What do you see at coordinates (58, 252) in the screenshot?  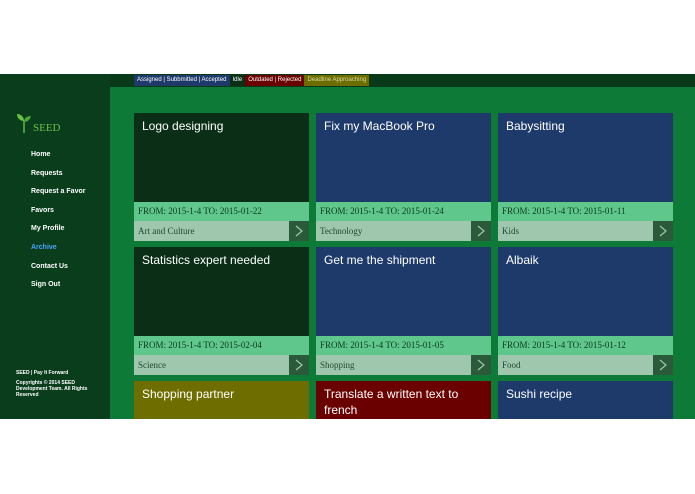 I see `nav-archive: Archive` at bounding box center [58, 252].